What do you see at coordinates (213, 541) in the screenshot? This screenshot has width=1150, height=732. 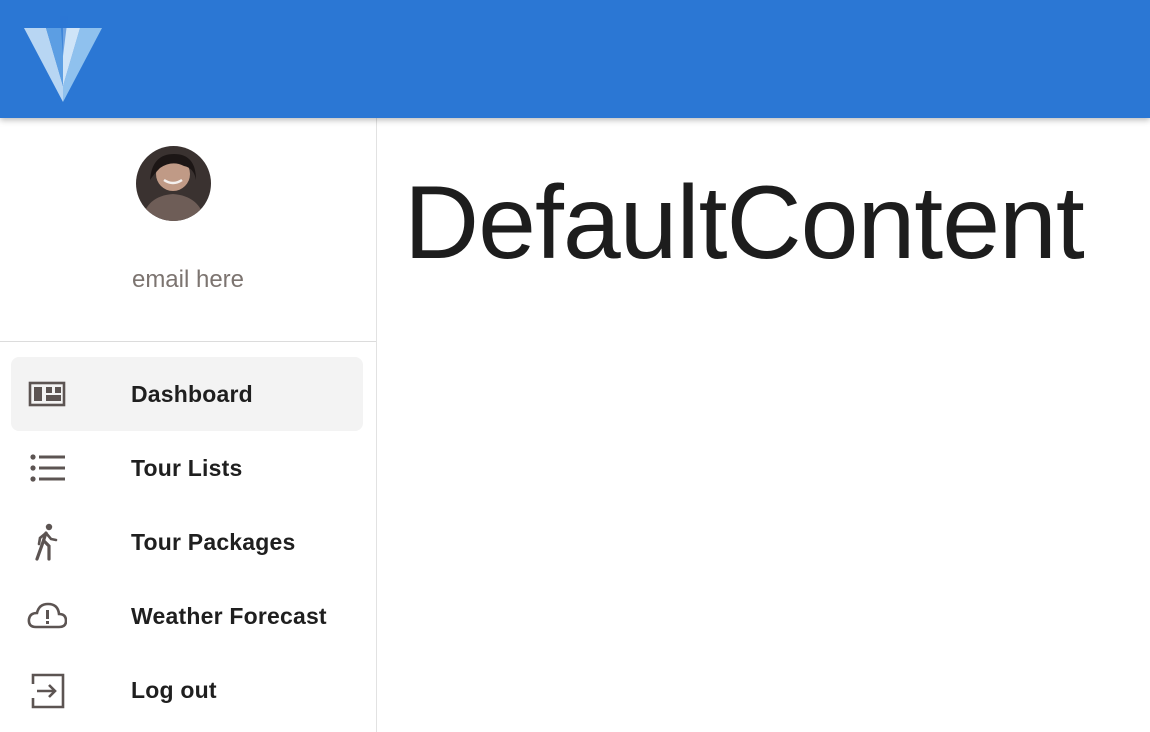 I see `nav-item-label: Tour Packages` at bounding box center [213, 541].